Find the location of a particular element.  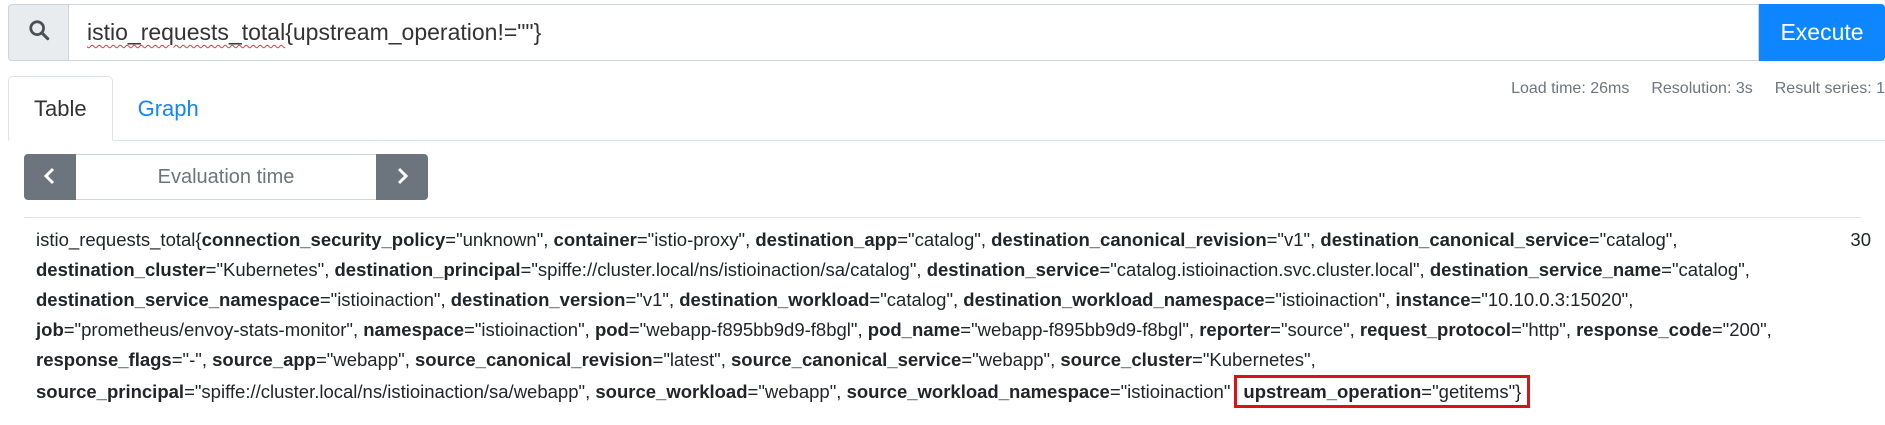

search-addon is located at coordinates (38, 32).